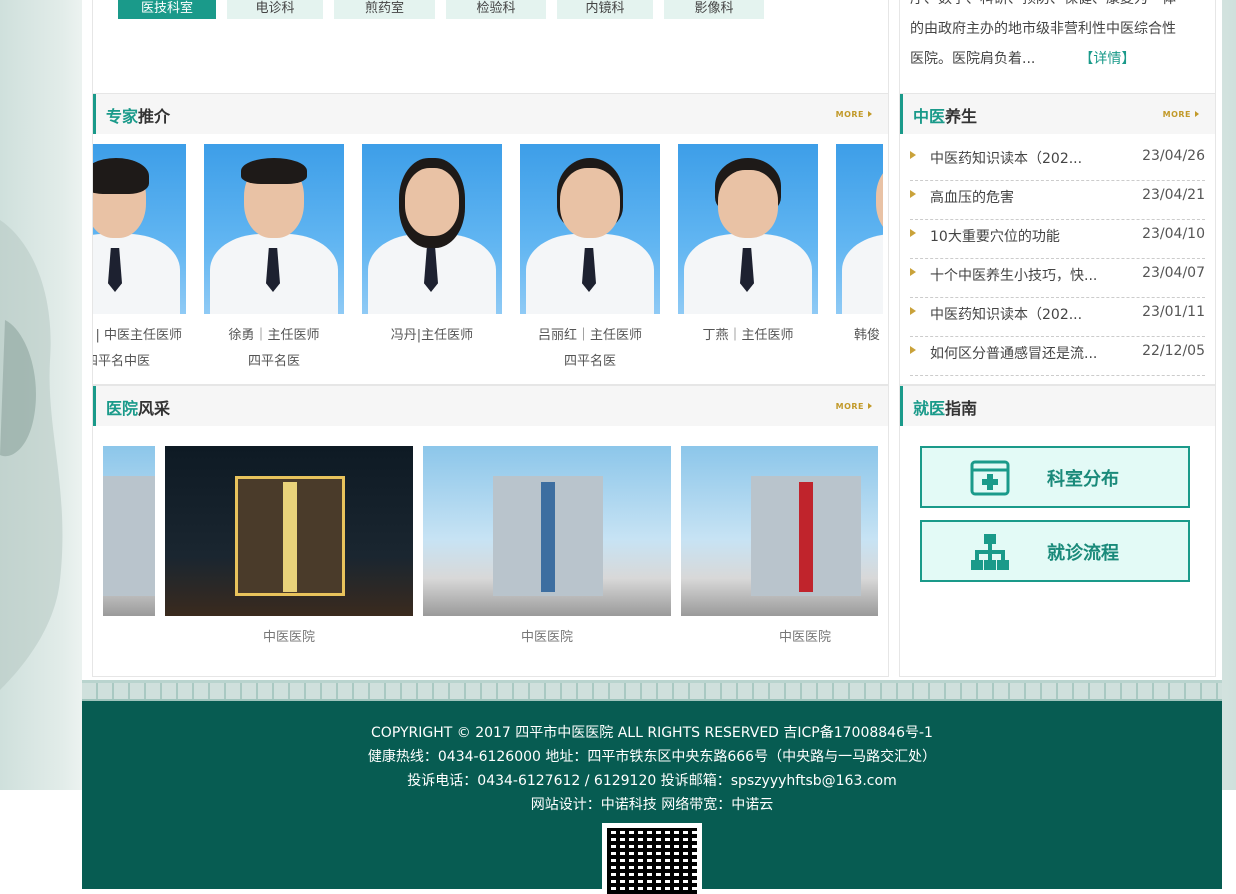 The image size is (1236, 894). I want to click on health-title: 中医养生, so click(945, 116).